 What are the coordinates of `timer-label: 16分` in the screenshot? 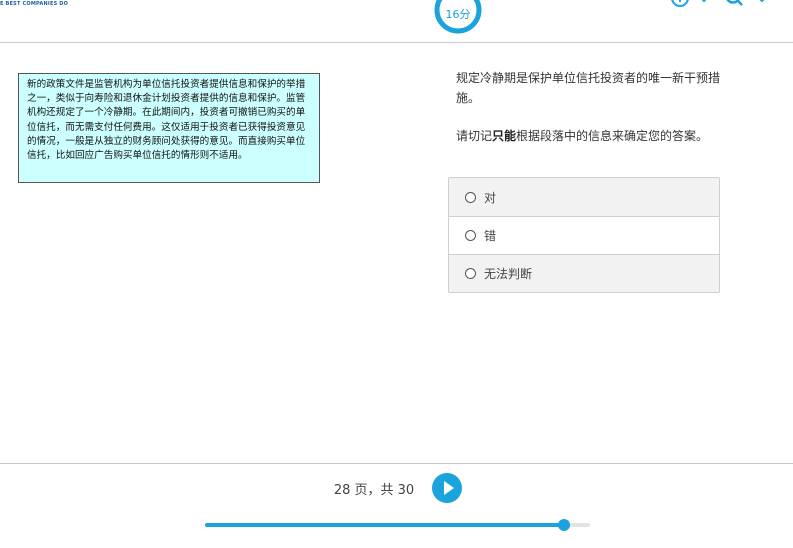 It's located at (458, 14).